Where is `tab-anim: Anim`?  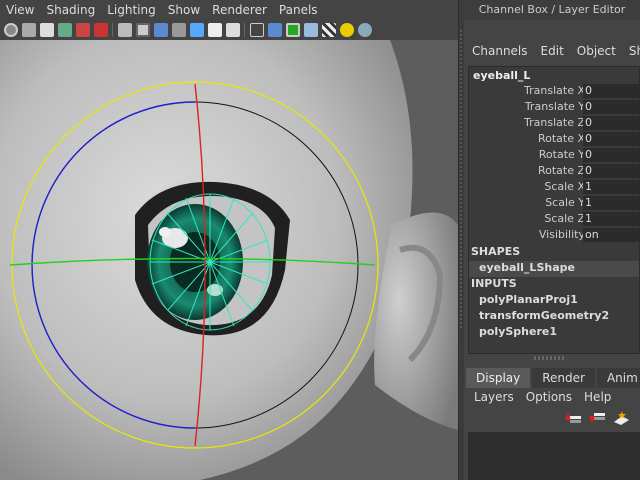 tab-anim: Anim is located at coordinates (618, 378).